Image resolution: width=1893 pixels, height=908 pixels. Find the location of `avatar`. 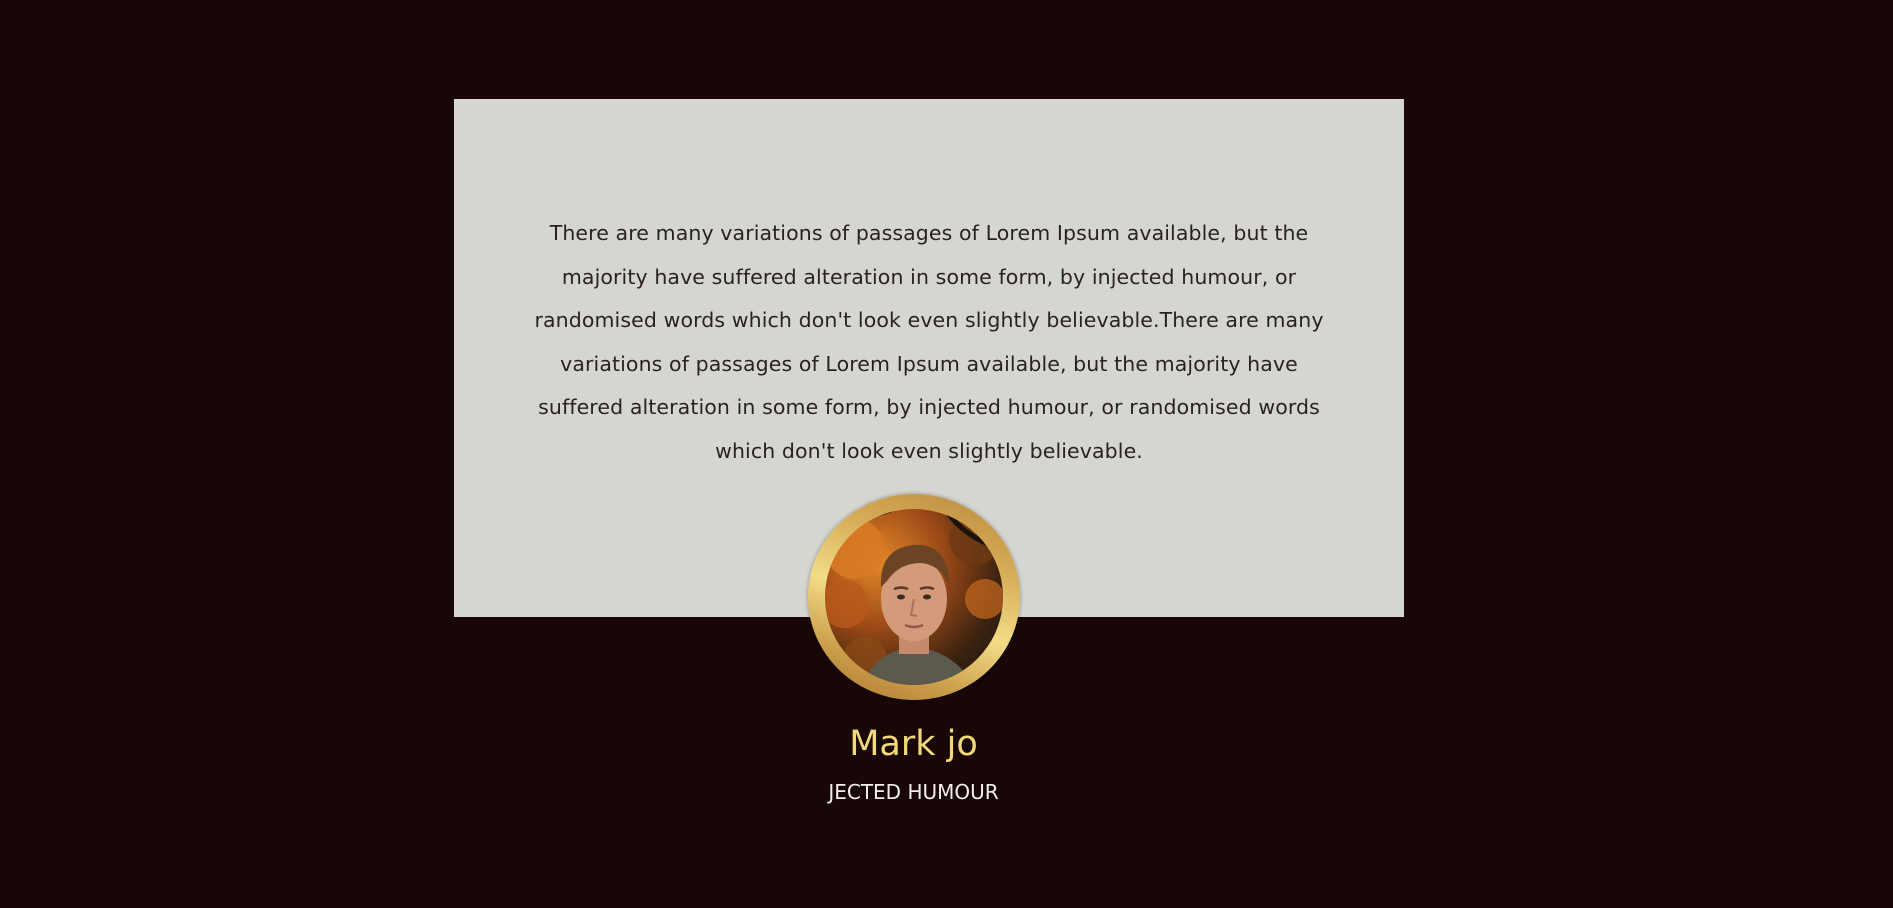

avatar is located at coordinates (914, 597).